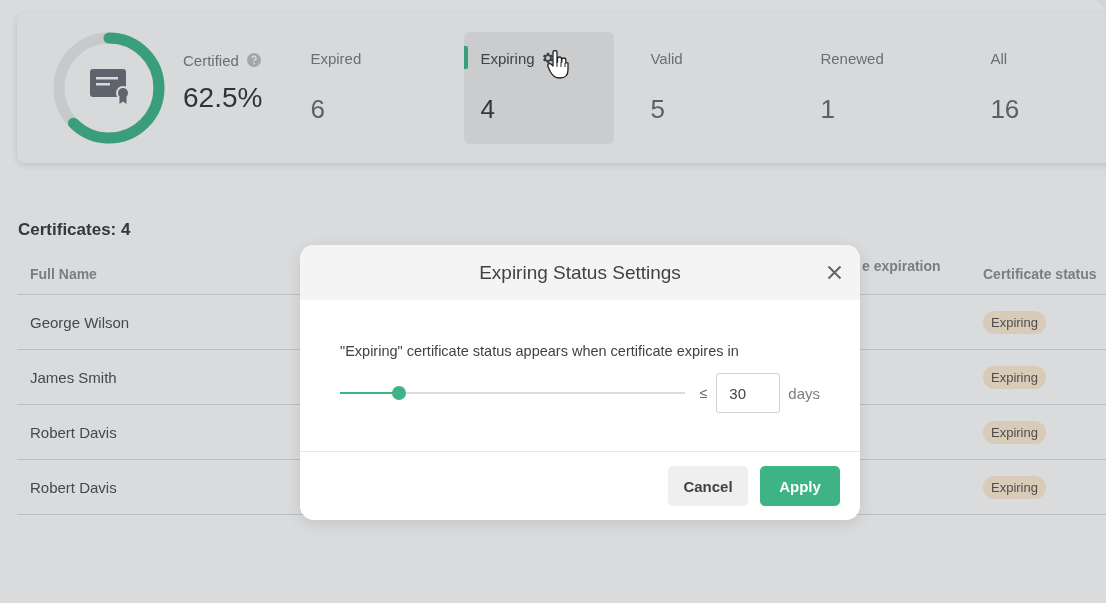 The image size is (1106, 603). I want to click on column-header: Full Name, so click(63, 273).